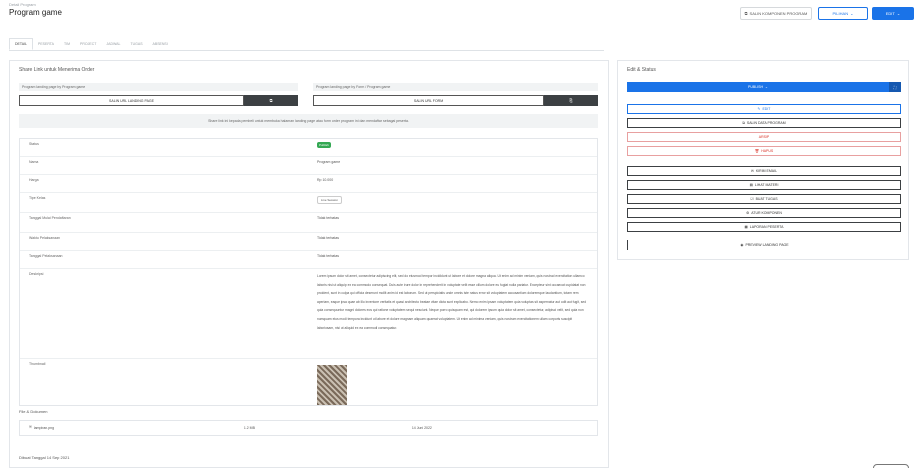 The image size is (921, 468). I want to click on report-icon: ▦, so click(746, 227).